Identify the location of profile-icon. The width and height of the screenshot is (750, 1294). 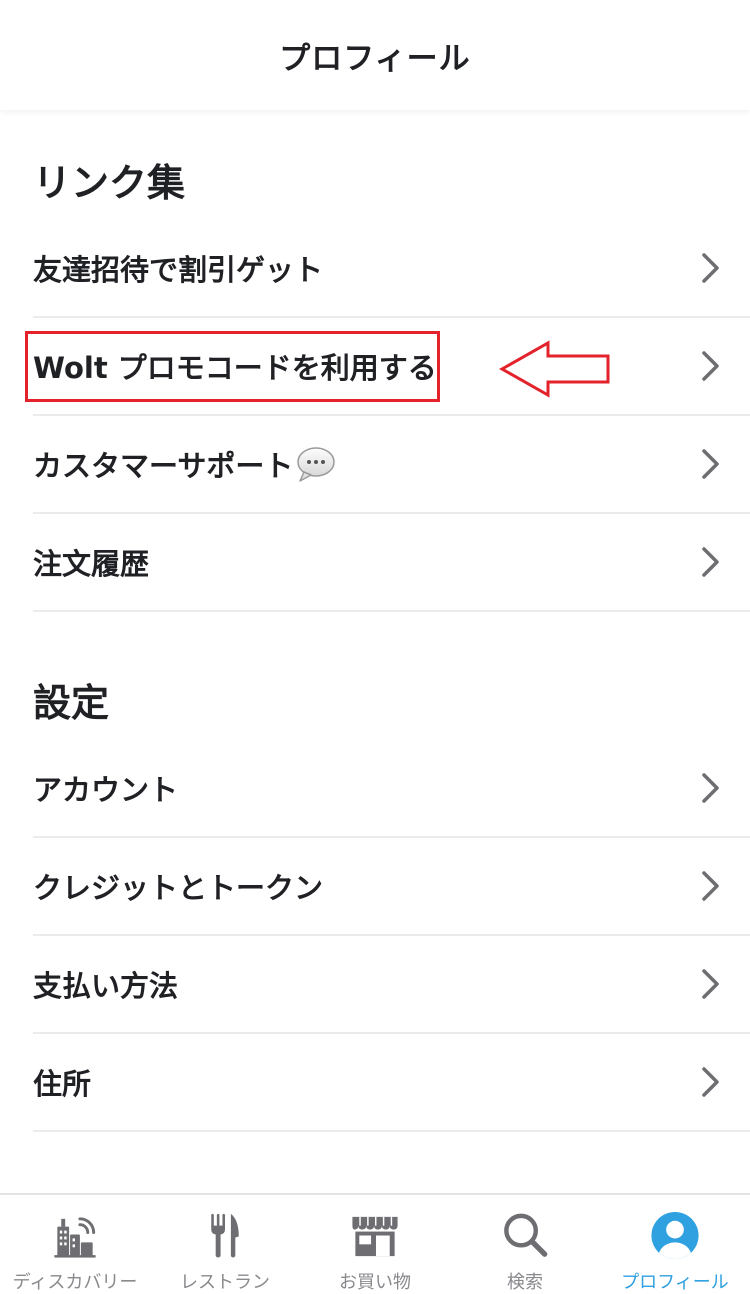
(675, 1235).